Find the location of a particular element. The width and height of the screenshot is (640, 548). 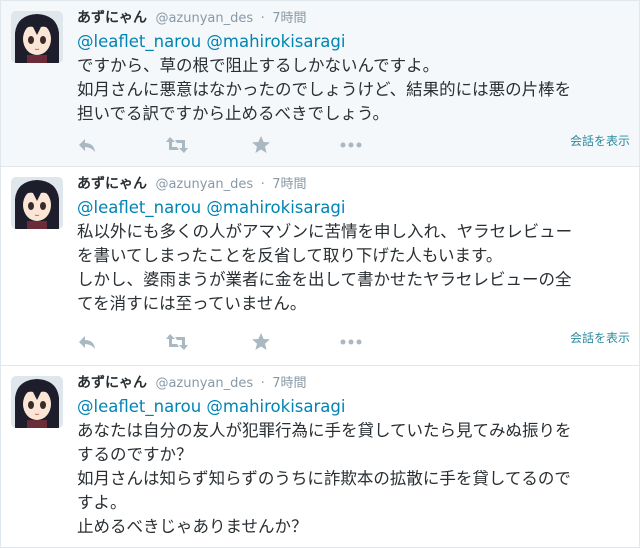

text-line: 担いでる訳ですから止めるべきでしょう。 is located at coordinates (233, 113).